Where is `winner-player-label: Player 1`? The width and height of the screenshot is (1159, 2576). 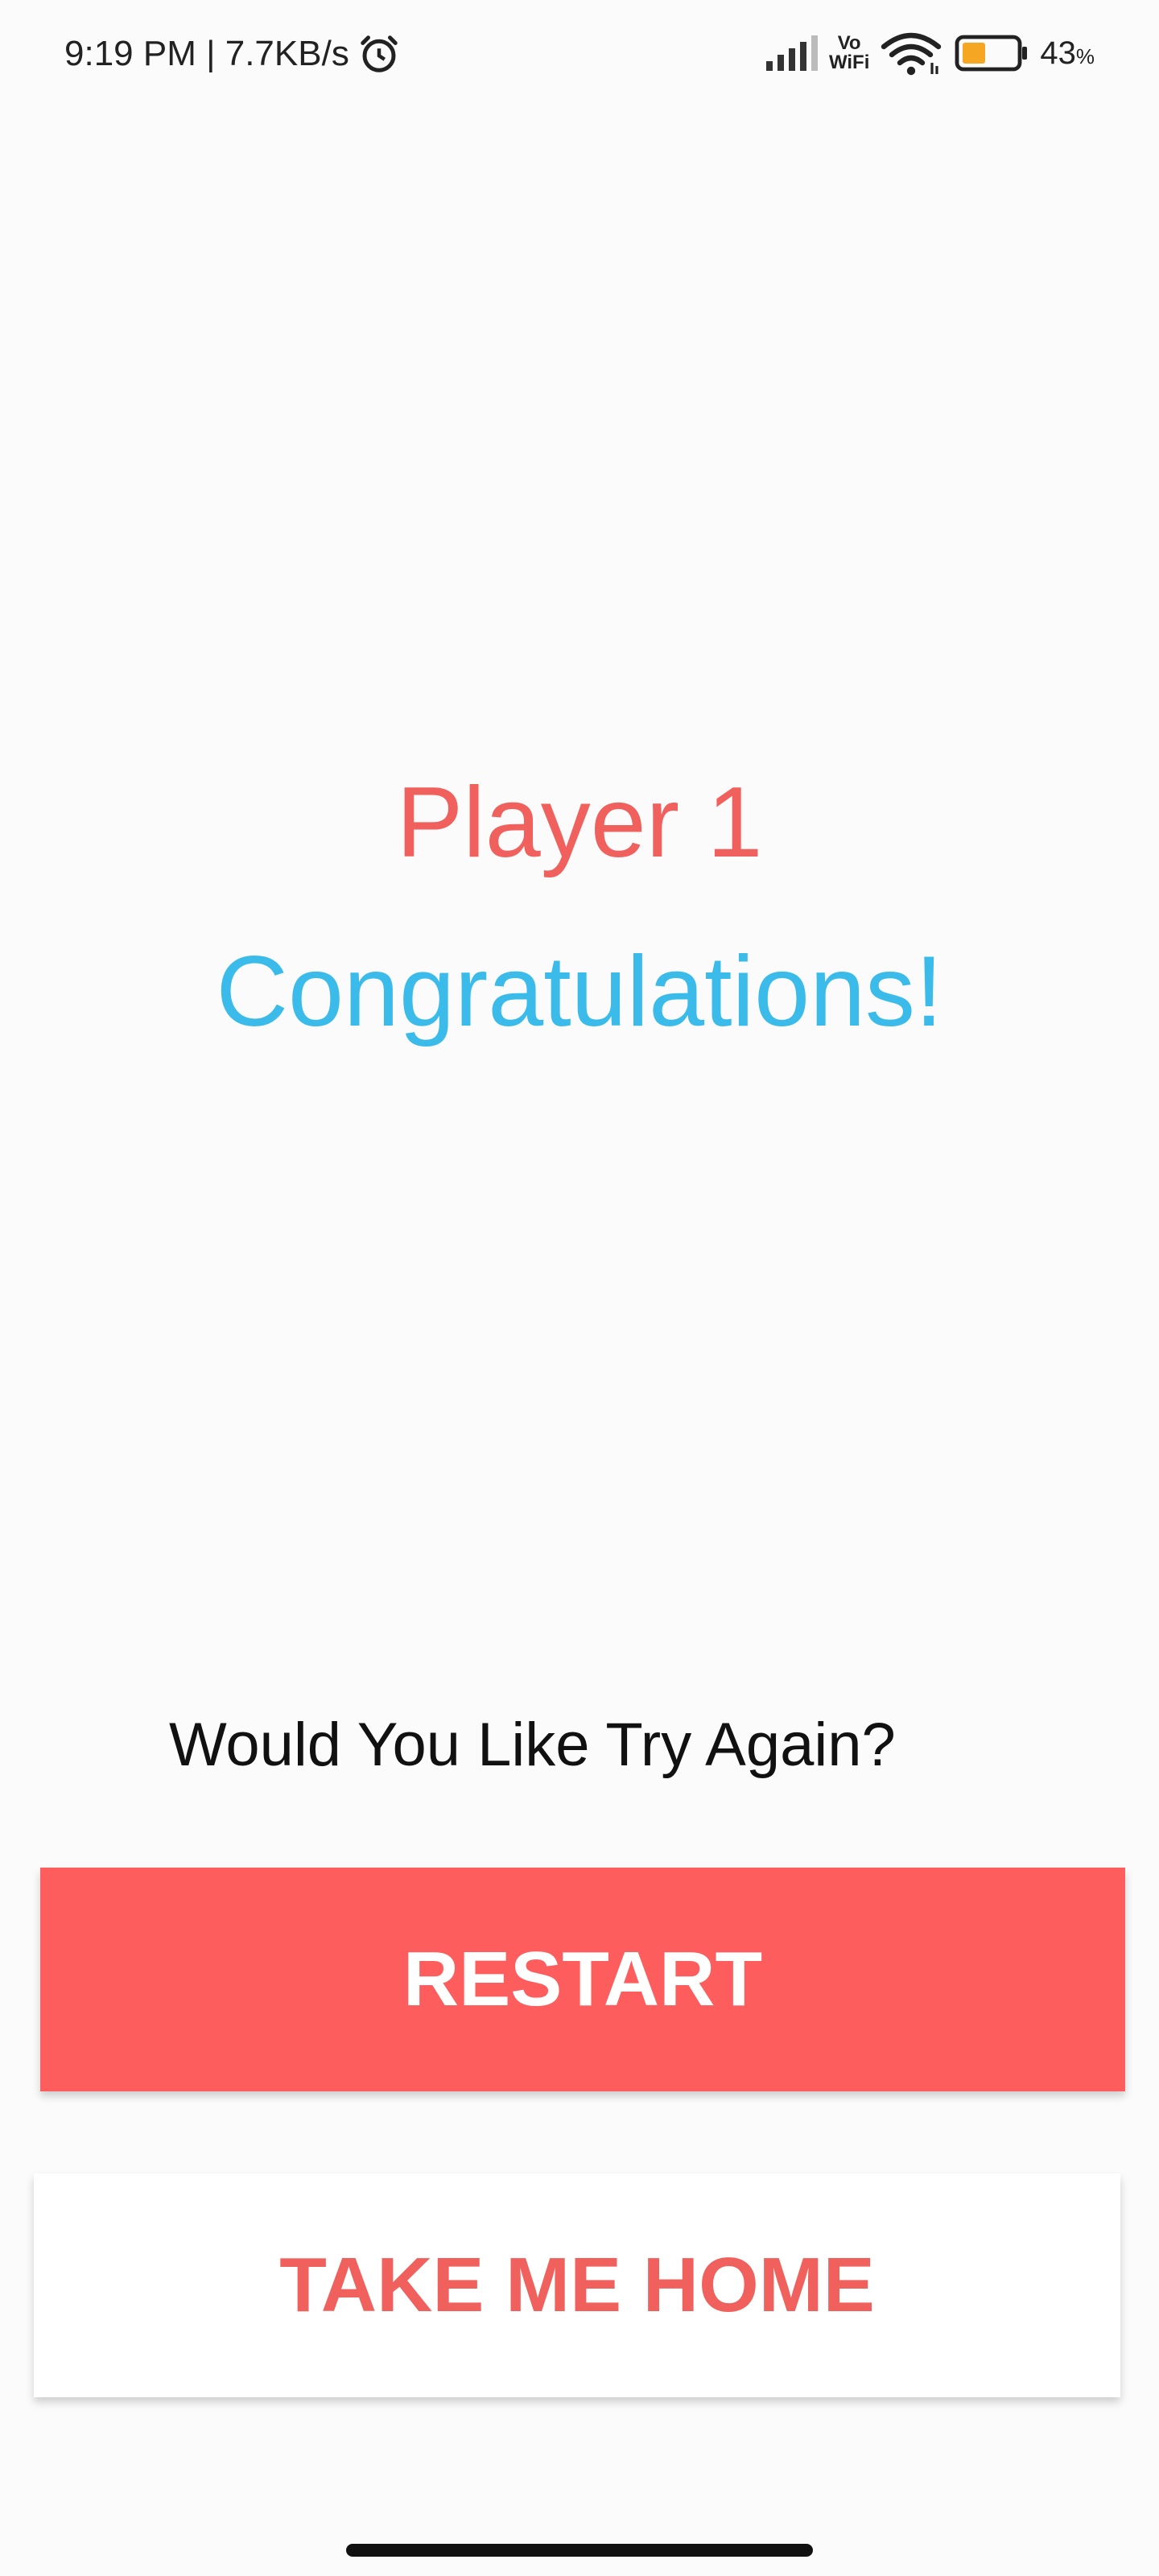
winner-player-label: Player 1 is located at coordinates (579, 822).